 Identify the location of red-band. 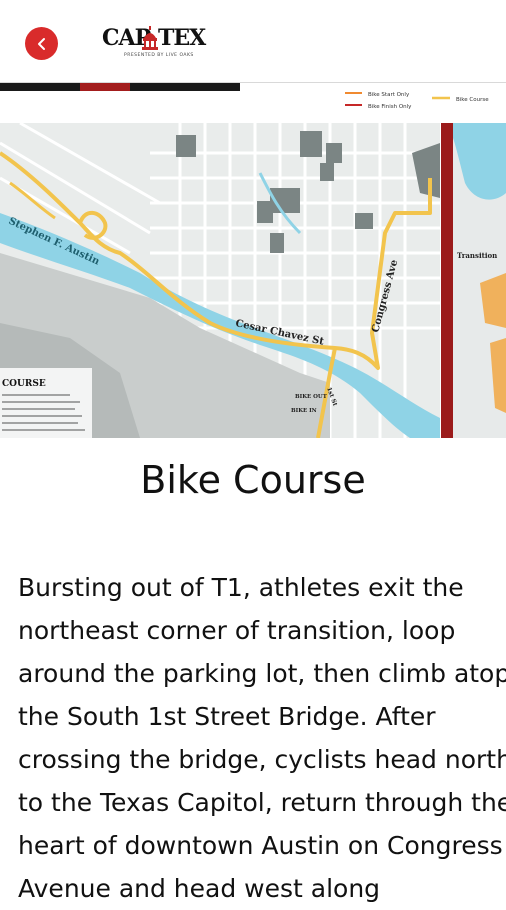
(447, 280).